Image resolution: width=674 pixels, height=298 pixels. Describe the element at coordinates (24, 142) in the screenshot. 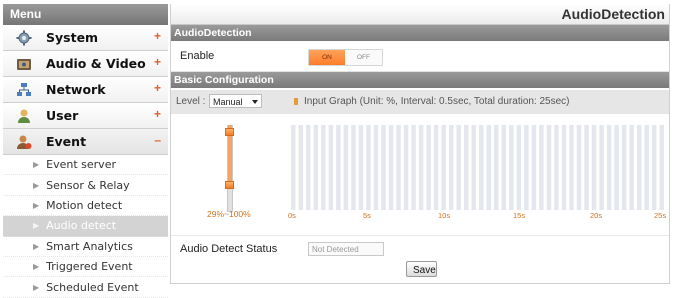

I see `event-icon` at that location.